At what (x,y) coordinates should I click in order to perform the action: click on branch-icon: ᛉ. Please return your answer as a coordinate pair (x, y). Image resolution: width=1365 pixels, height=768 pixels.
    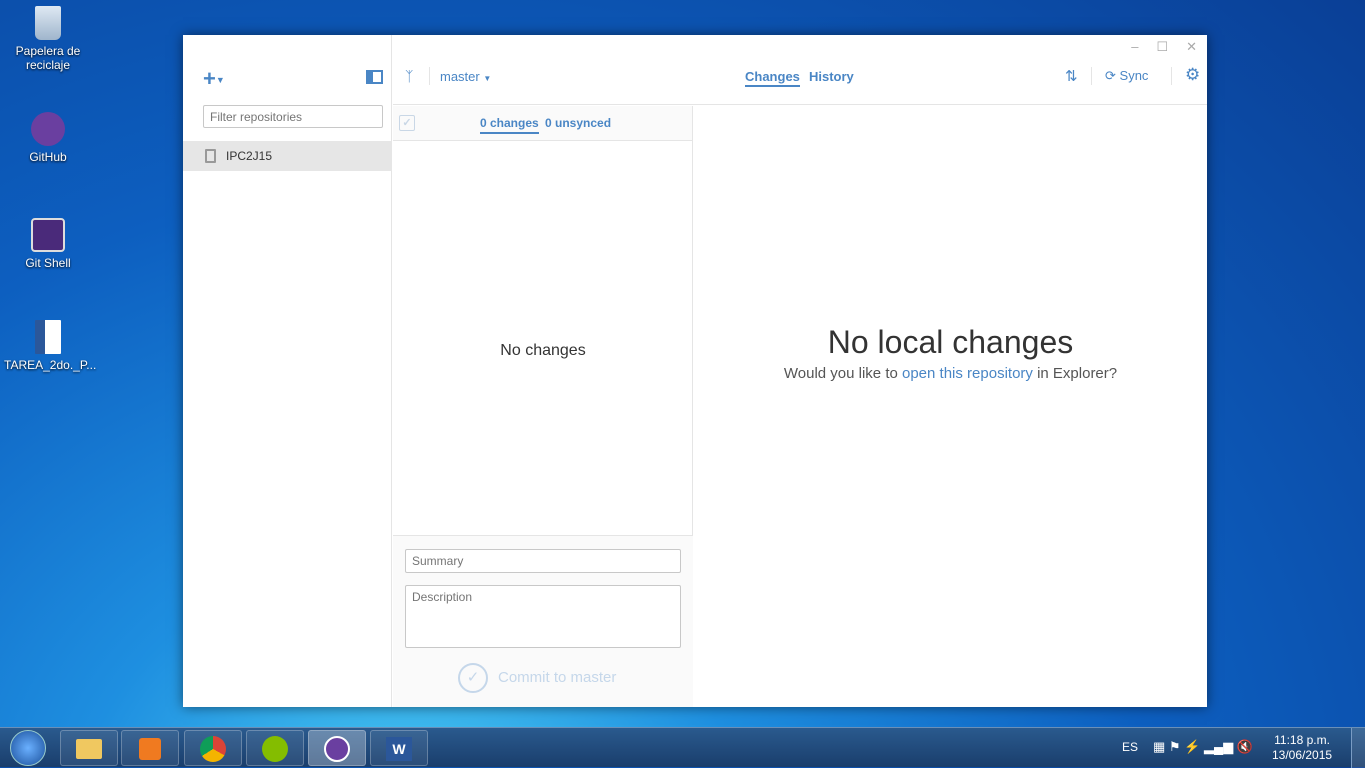
    Looking at the image, I should click on (409, 76).